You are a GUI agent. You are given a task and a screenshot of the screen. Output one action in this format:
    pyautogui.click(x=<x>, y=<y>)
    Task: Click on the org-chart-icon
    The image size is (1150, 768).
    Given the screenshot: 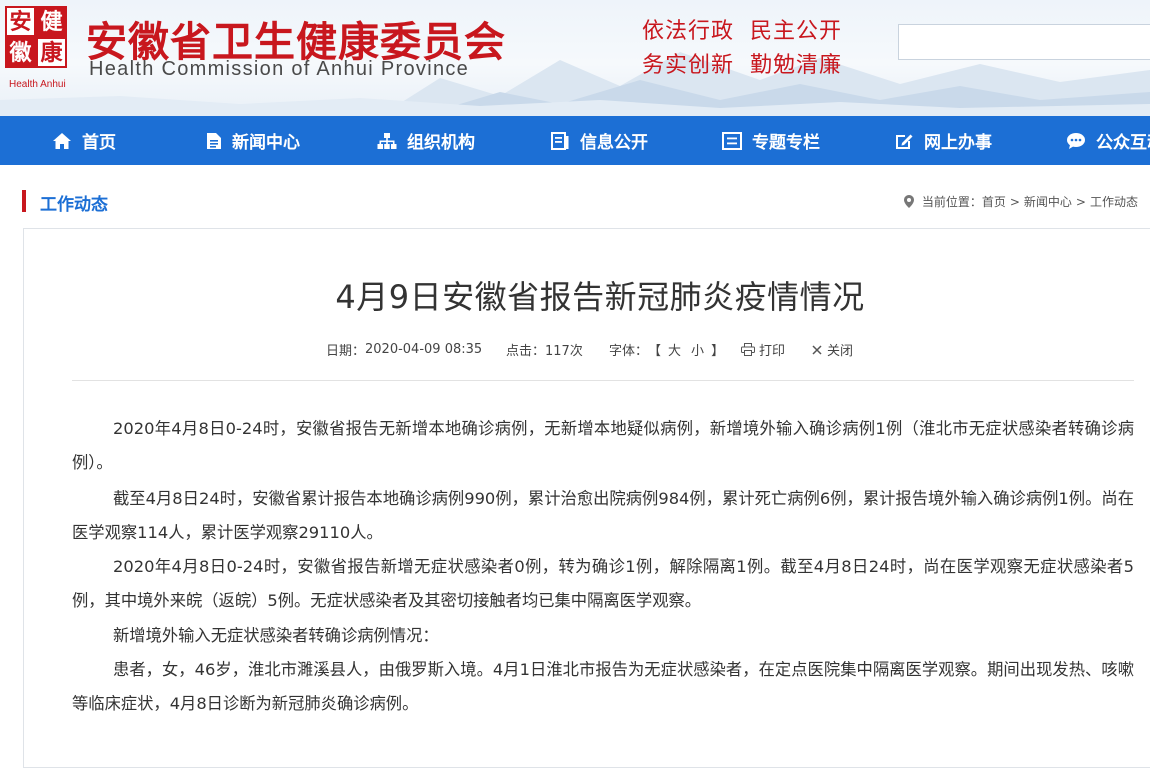 What is the action you would take?
    pyautogui.click(x=387, y=140)
    